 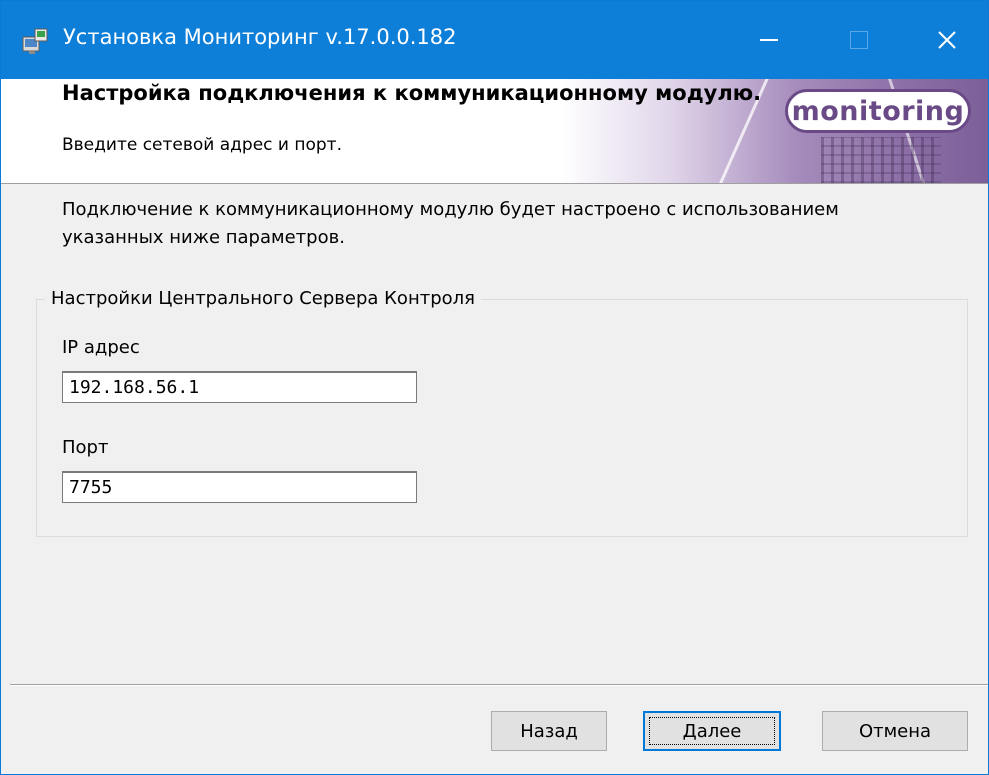 I want to click on maximize-icon, so click(x=859, y=40).